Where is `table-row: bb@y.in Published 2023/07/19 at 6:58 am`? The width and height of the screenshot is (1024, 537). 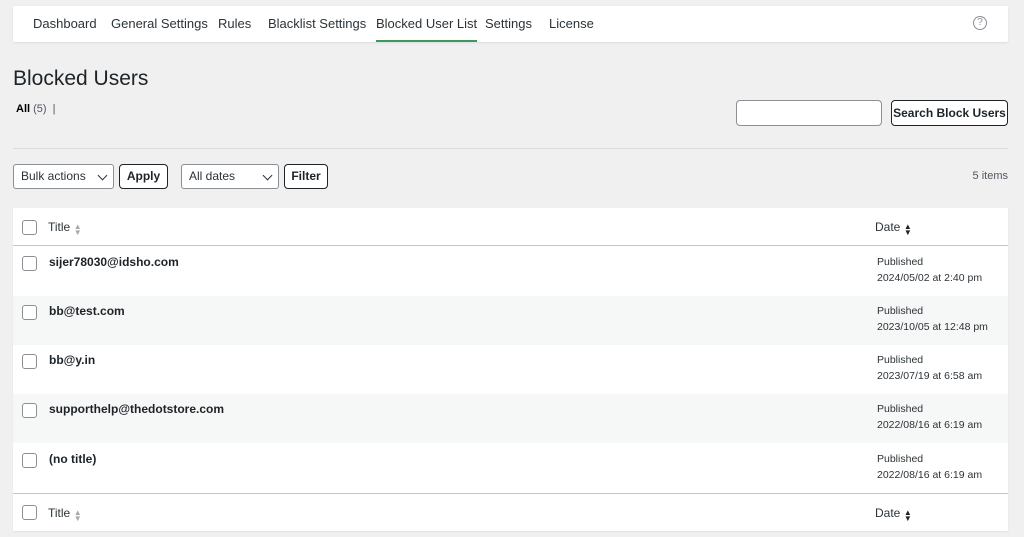
table-row: bb@y.in Published 2023/07/19 at 6:58 am is located at coordinates (510, 369).